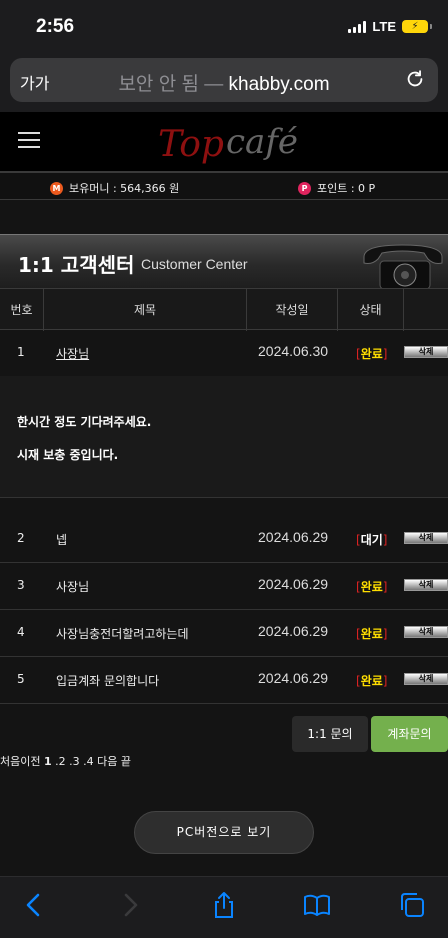 Image resolution: width=448 pixels, height=938 pixels. What do you see at coordinates (191, 144) in the screenshot?
I see `logo-top-text: Top` at bounding box center [191, 144].